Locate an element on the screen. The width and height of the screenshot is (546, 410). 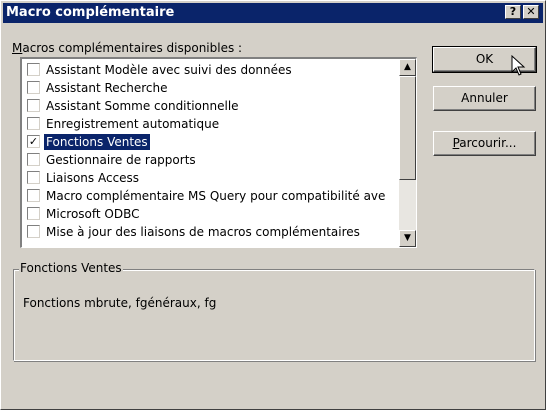
addin-label: Enregistrement automatique is located at coordinates (133, 124).